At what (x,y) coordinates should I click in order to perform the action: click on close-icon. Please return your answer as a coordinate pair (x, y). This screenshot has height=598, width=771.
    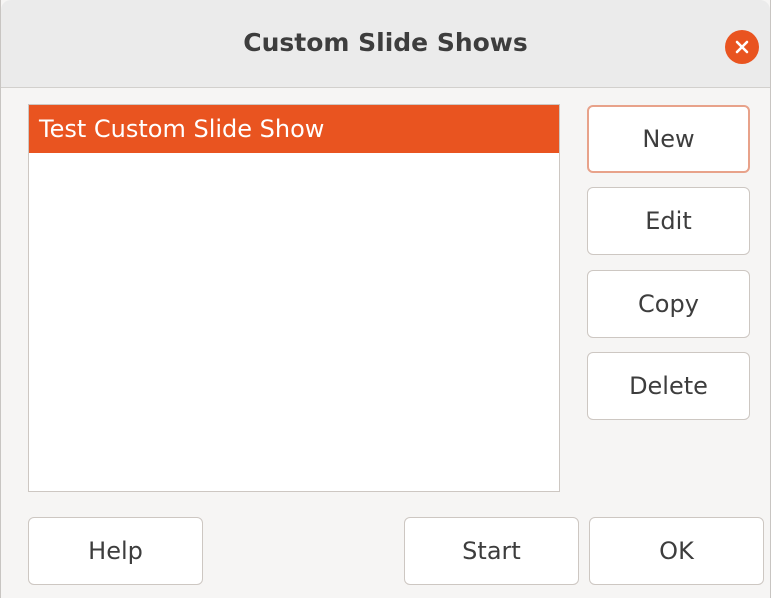
    Looking at the image, I should click on (742, 47).